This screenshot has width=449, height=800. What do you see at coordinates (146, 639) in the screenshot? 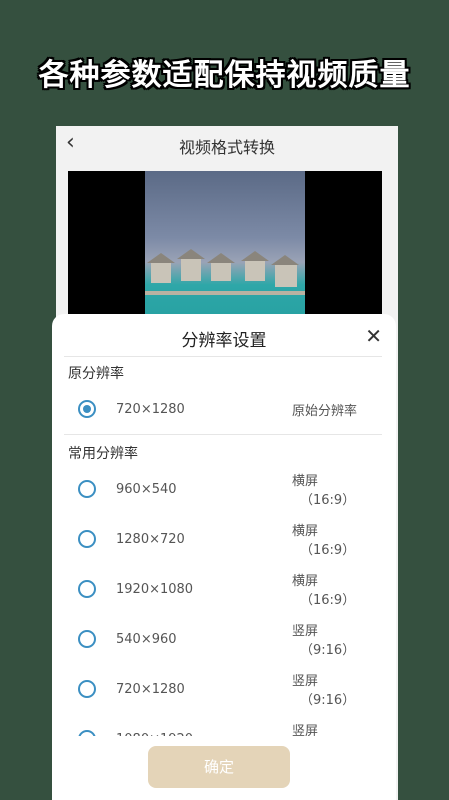
I see `resolution-value: 540×960` at bounding box center [146, 639].